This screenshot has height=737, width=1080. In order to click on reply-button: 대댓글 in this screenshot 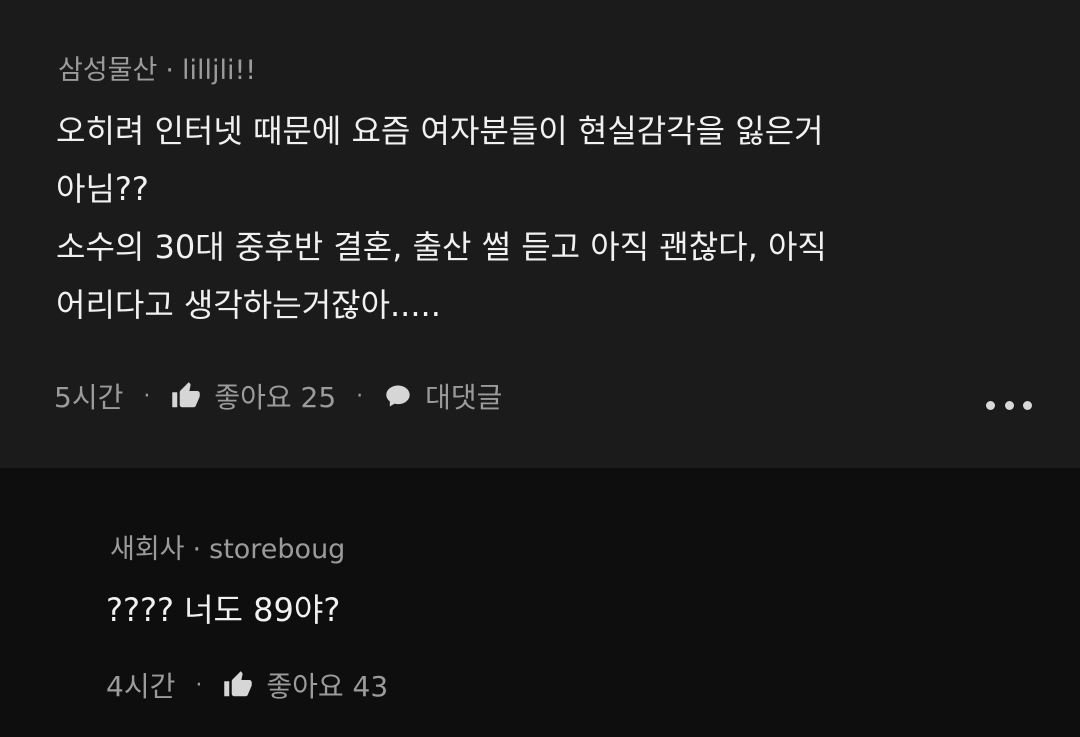, I will do `click(442, 396)`.